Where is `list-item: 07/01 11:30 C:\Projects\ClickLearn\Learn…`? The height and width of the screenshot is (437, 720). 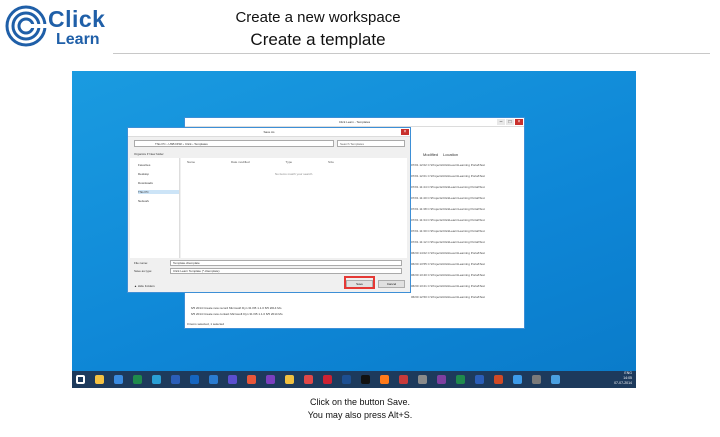
list-item: 07/01 11:30 C:\Projects\ClickLearn\Learn… is located at coordinates (448, 231).